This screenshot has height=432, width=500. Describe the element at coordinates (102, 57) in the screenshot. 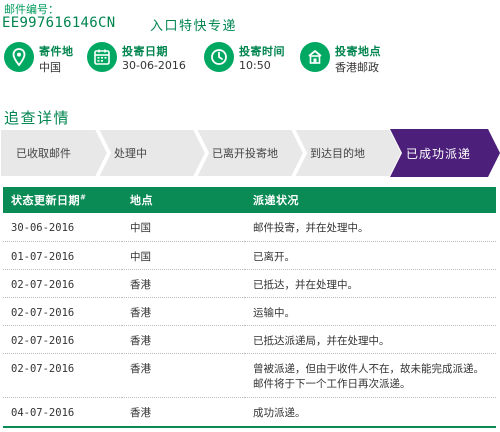

I see `calendar-icon` at that location.